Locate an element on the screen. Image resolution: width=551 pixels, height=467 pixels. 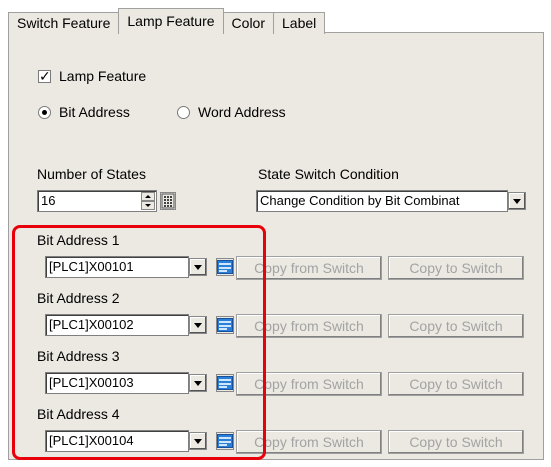
word-address-radio-label: Word Address is located at coordinates (242, 112).